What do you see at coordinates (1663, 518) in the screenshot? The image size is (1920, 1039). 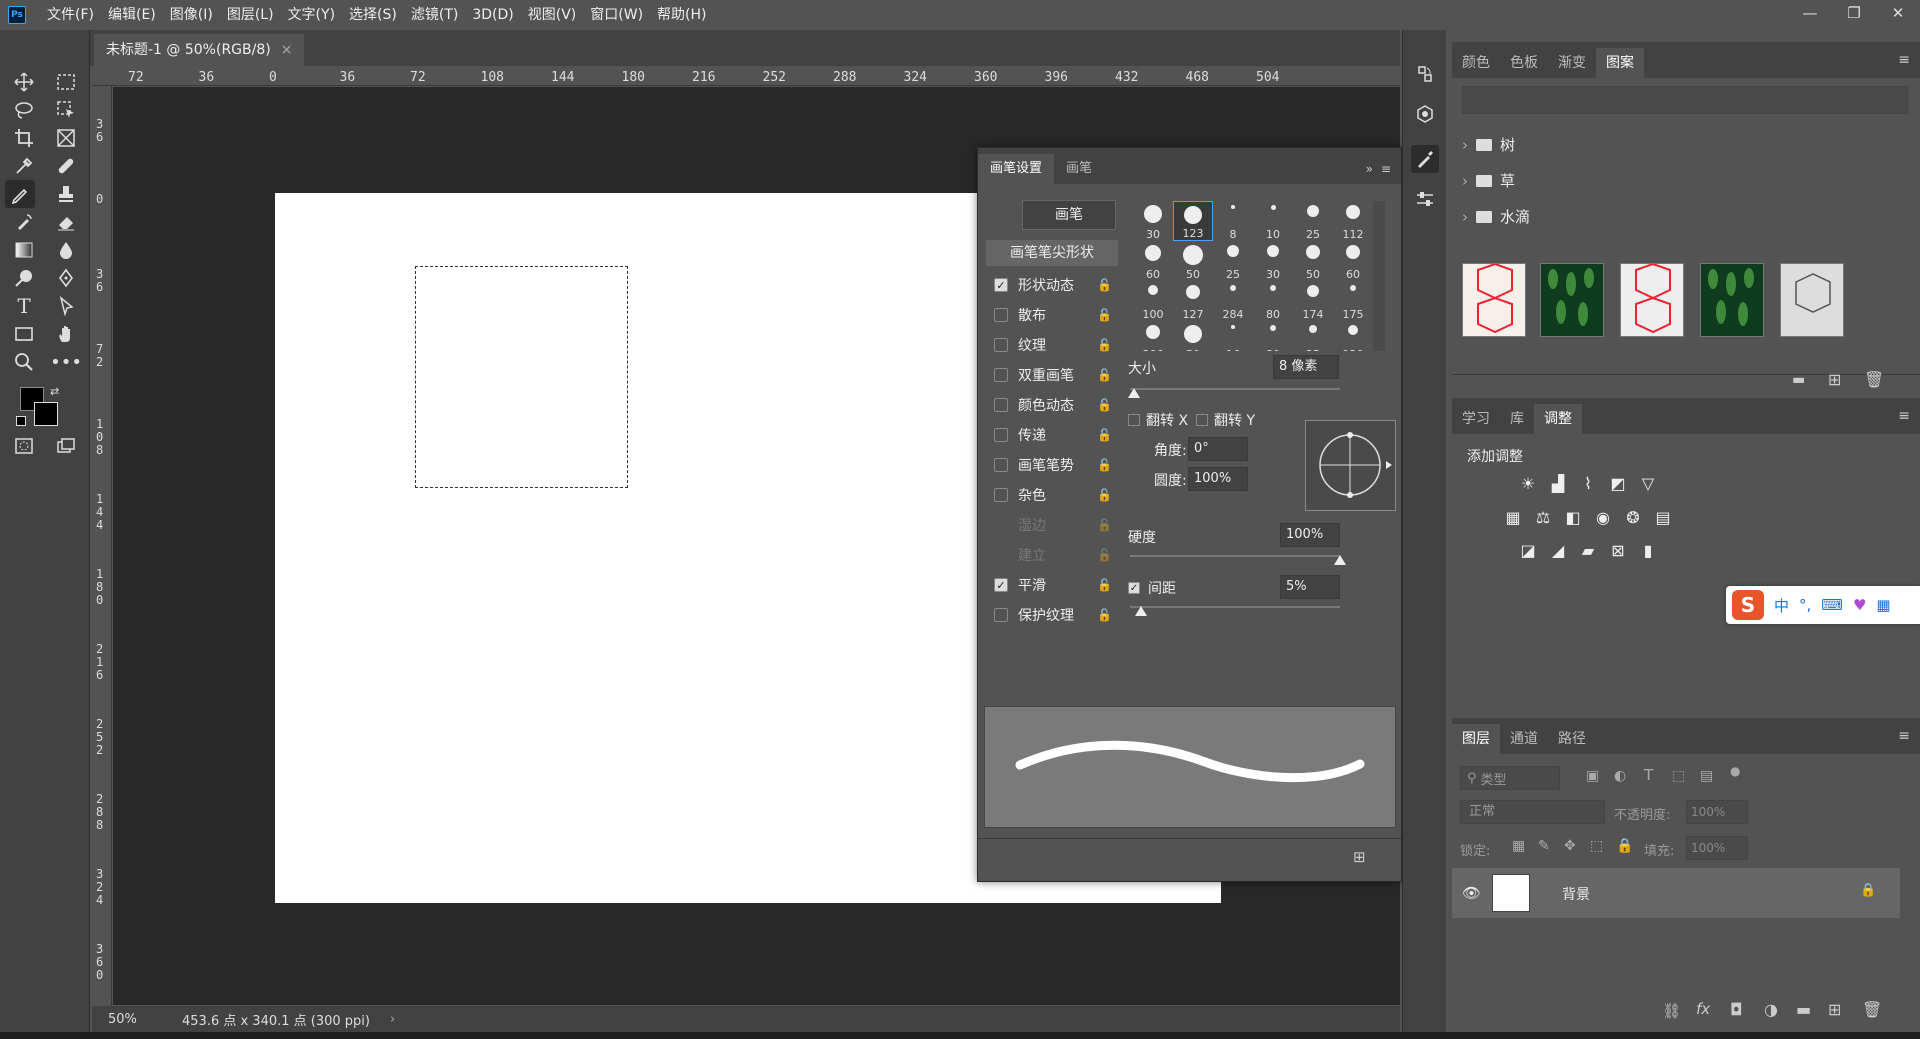 I see `color-lookup-icon: ▤` at bounding box center [1663, 518].